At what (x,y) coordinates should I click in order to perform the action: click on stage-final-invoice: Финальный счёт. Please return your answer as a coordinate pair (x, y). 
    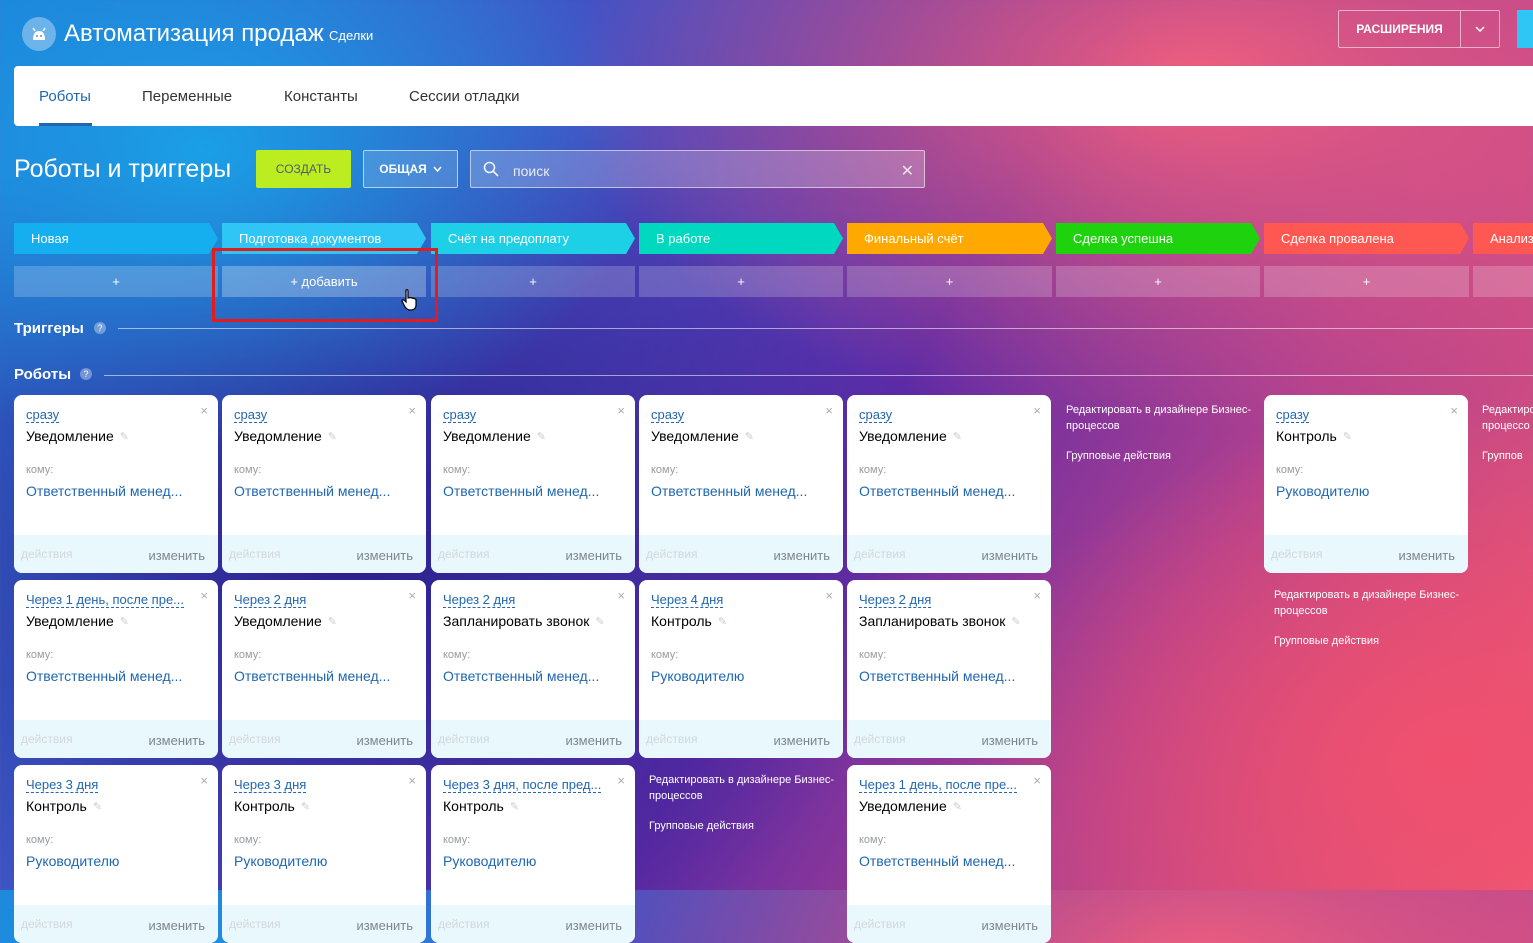
    Looking at the image, I should click on (949, 238).